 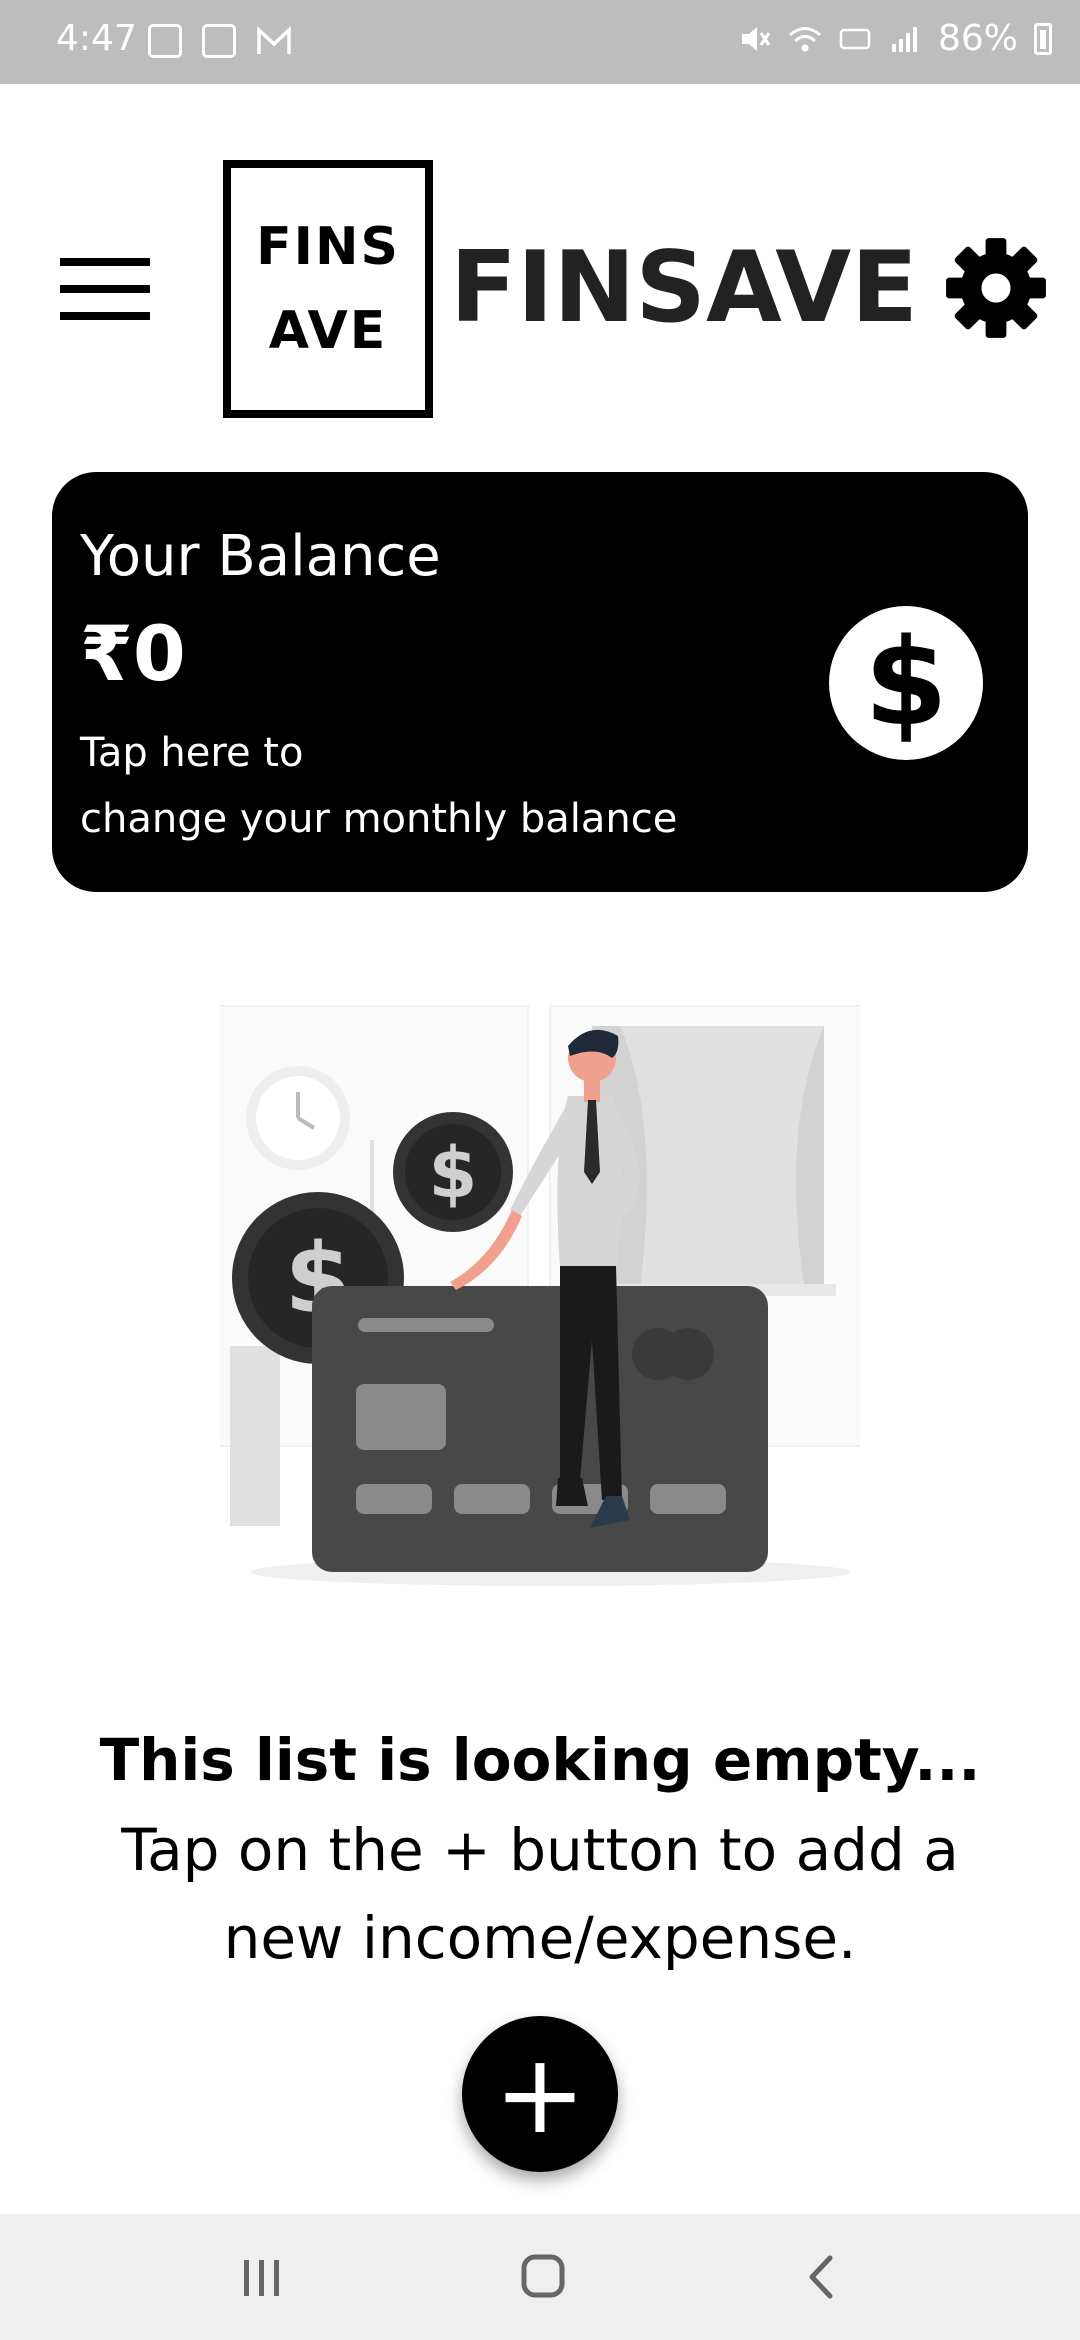 I want to click on balance-hint-line-2: change your monthly balance, so click(x=379, y=819).